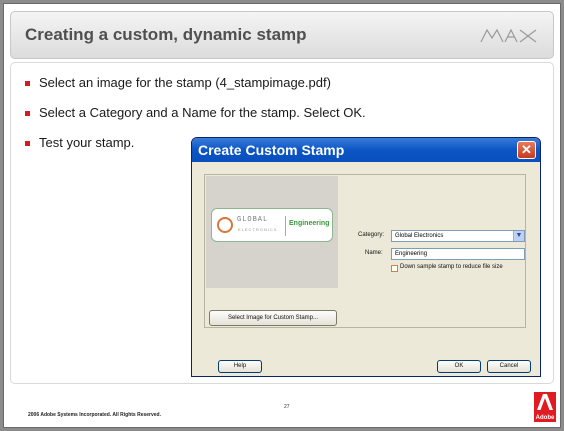 The image size is (564, 431). Describe the element at coordinates (459, 366) in the screenshot. I see `ok-button: OK` at that location.